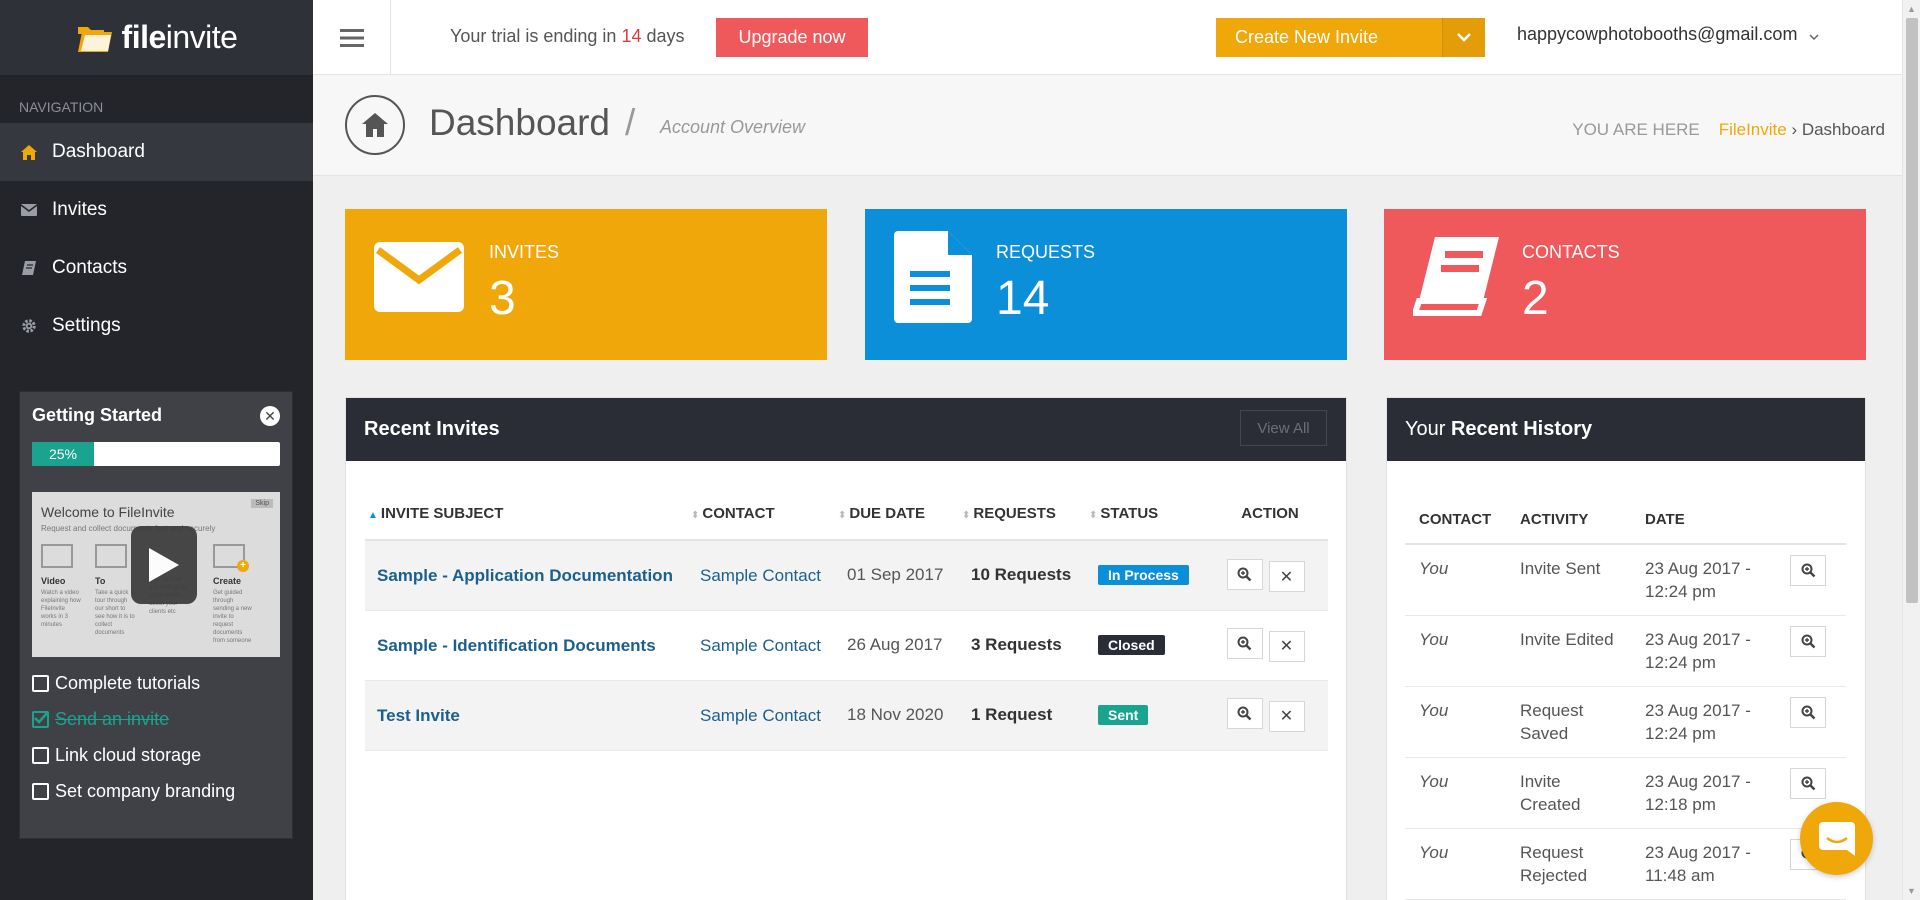 The width and height of the screenshot is (1920, 900). Describe the element at coordinates (156, 683) in the screenshot. I see `task-complete-tutorials: Complete tutorials` at that location.